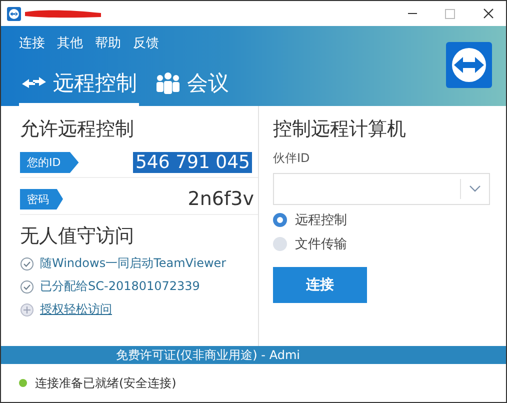 This screenshot has height=403, width=507. I want to click on radio-label: 文件传输, so click(321, 244).